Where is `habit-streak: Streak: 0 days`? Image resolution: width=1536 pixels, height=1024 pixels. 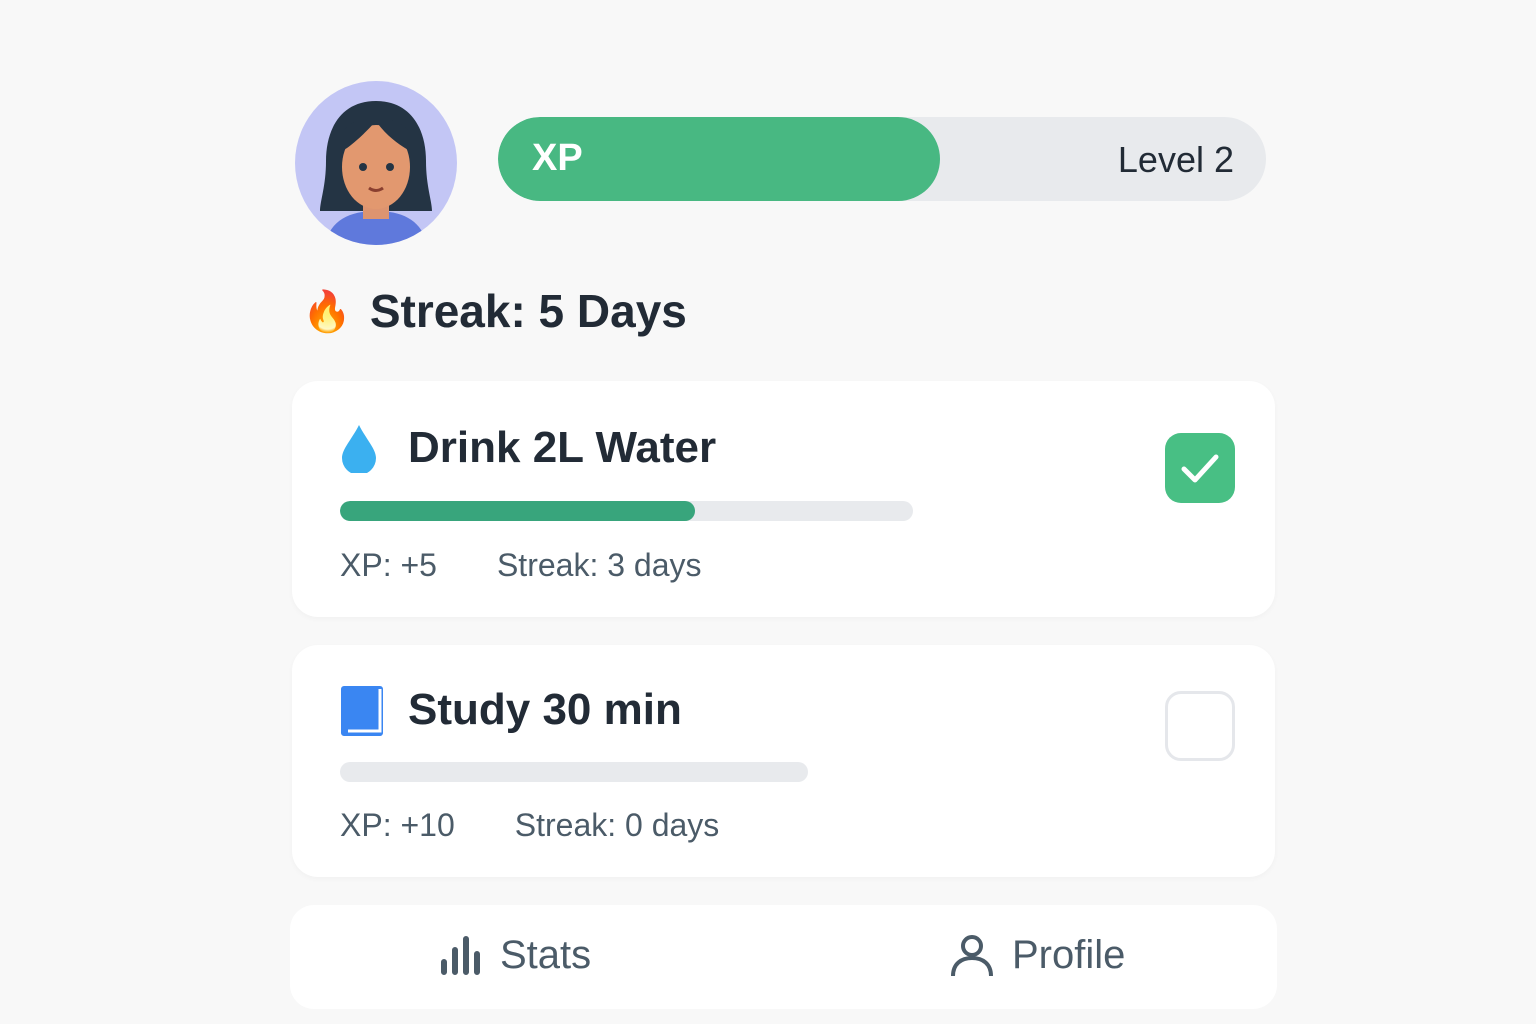
habit-streak: Streak: 0 days is located at coordinates (617, 825).